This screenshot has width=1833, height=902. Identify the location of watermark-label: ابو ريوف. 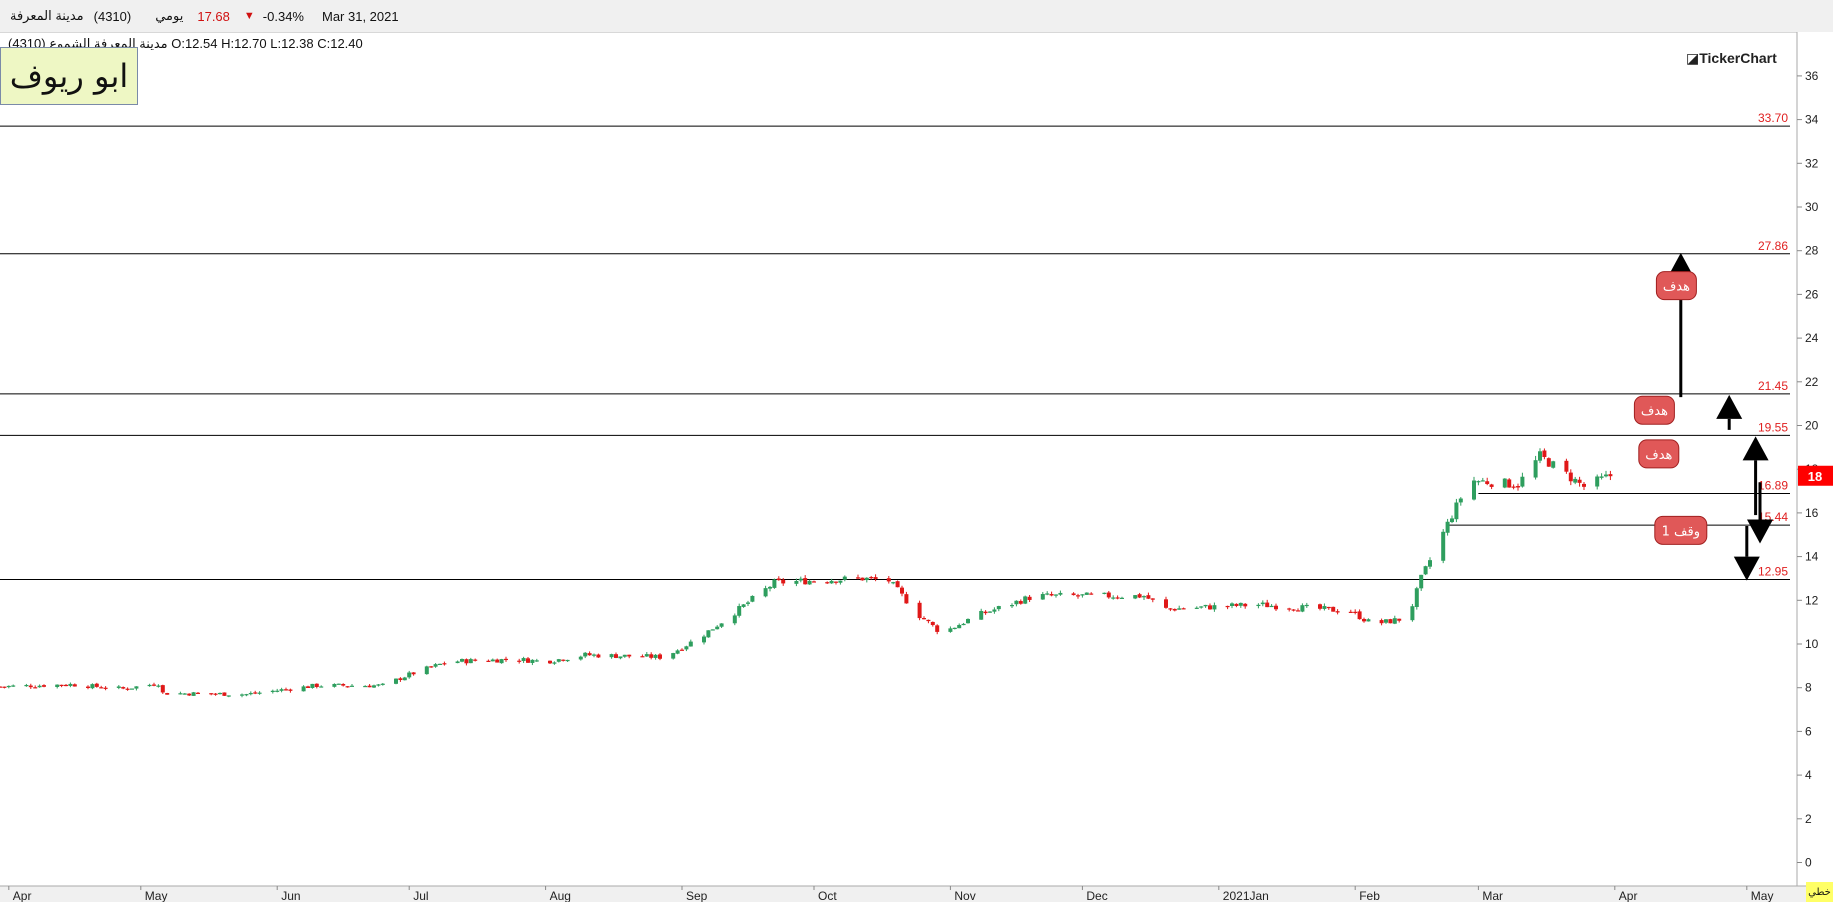
(69, 76).